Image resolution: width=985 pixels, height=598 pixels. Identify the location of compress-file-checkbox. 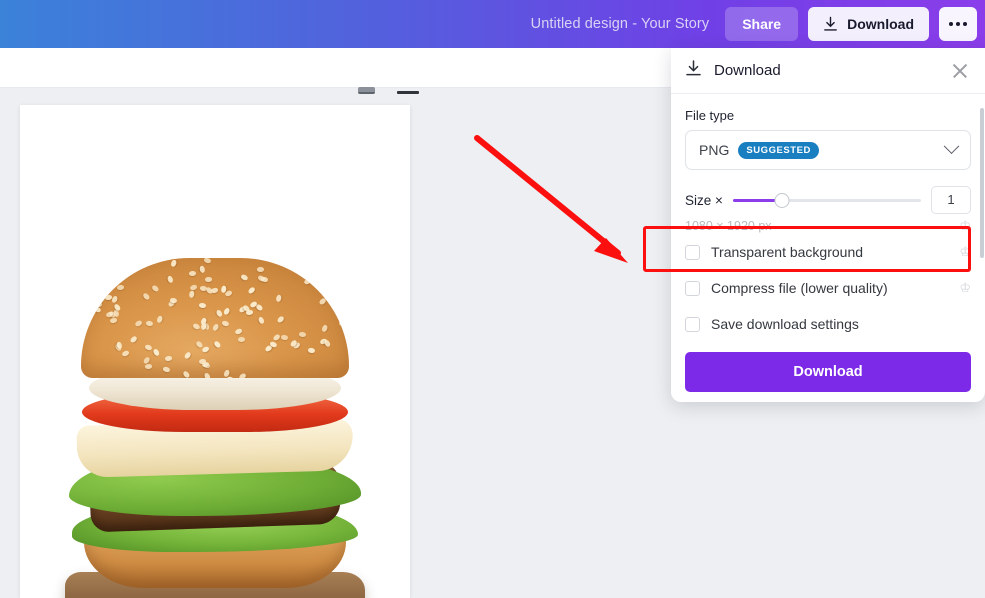
(692, 288).